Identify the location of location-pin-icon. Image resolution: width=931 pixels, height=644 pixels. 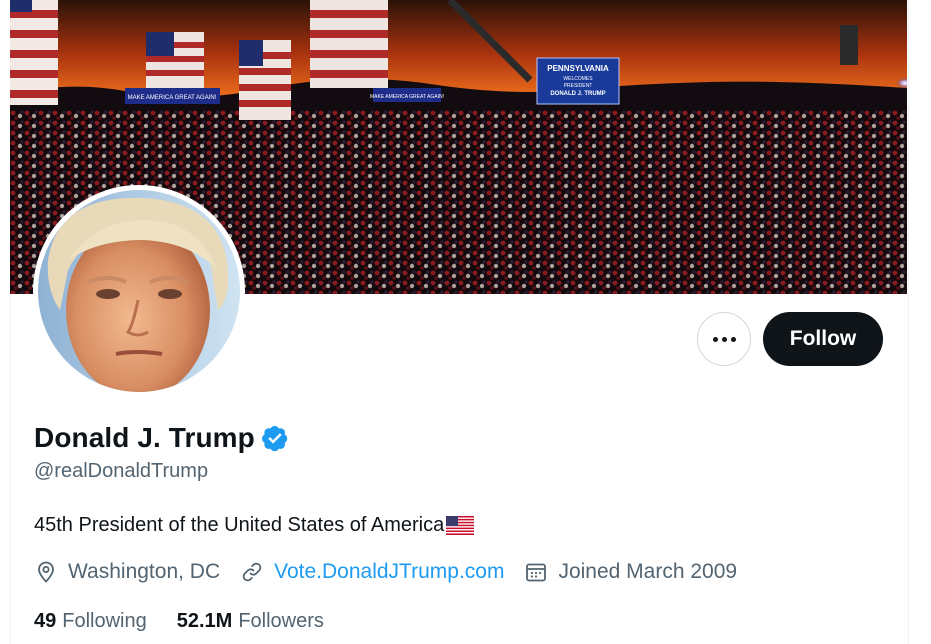
(46, 572).